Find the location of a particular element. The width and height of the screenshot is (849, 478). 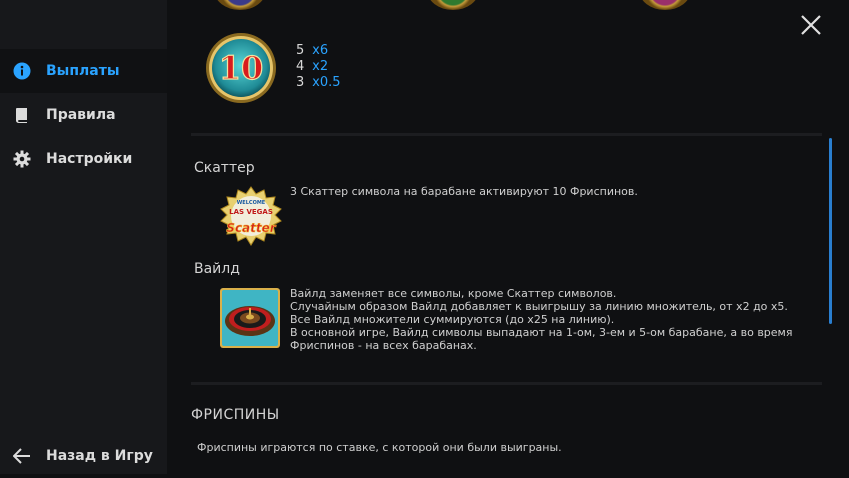

sidebar-item-rules: Правила is located at coordinates (83, 115).